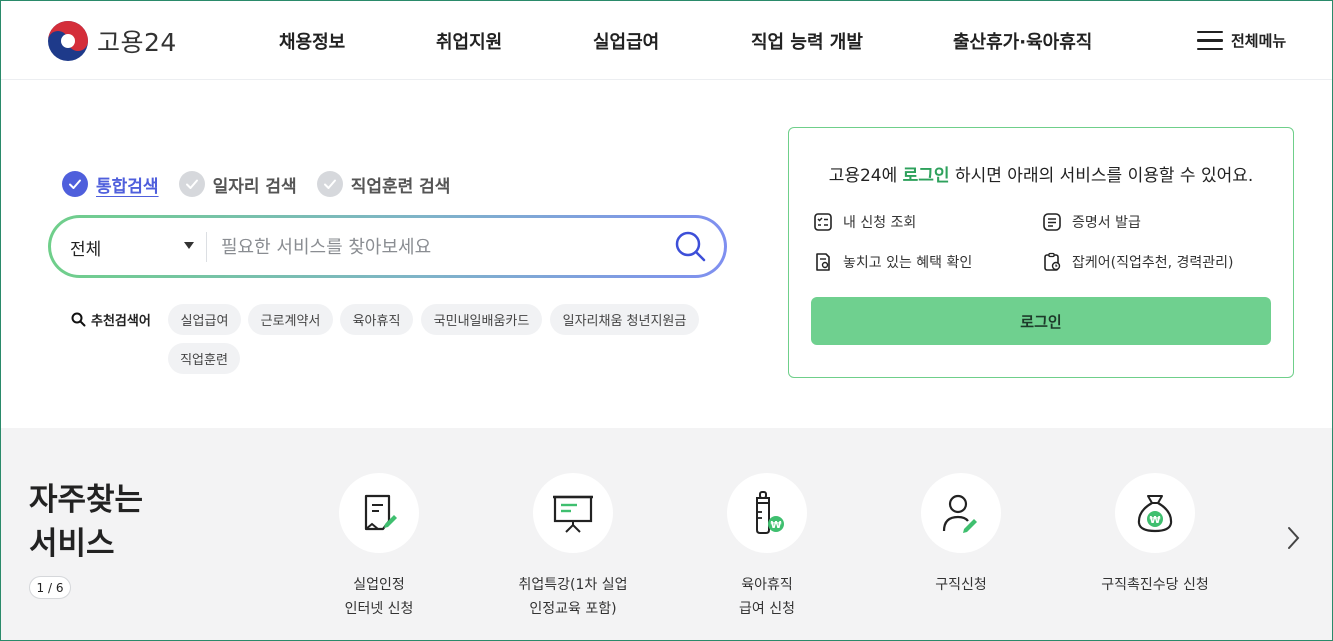 The image size is (1333, 641). What do you see at coordinates (379, 547) in the screenshot?
I see `service-card-unemployment-recognition: 실업인정 인터넷 신청` at bounding box center [379, 547].